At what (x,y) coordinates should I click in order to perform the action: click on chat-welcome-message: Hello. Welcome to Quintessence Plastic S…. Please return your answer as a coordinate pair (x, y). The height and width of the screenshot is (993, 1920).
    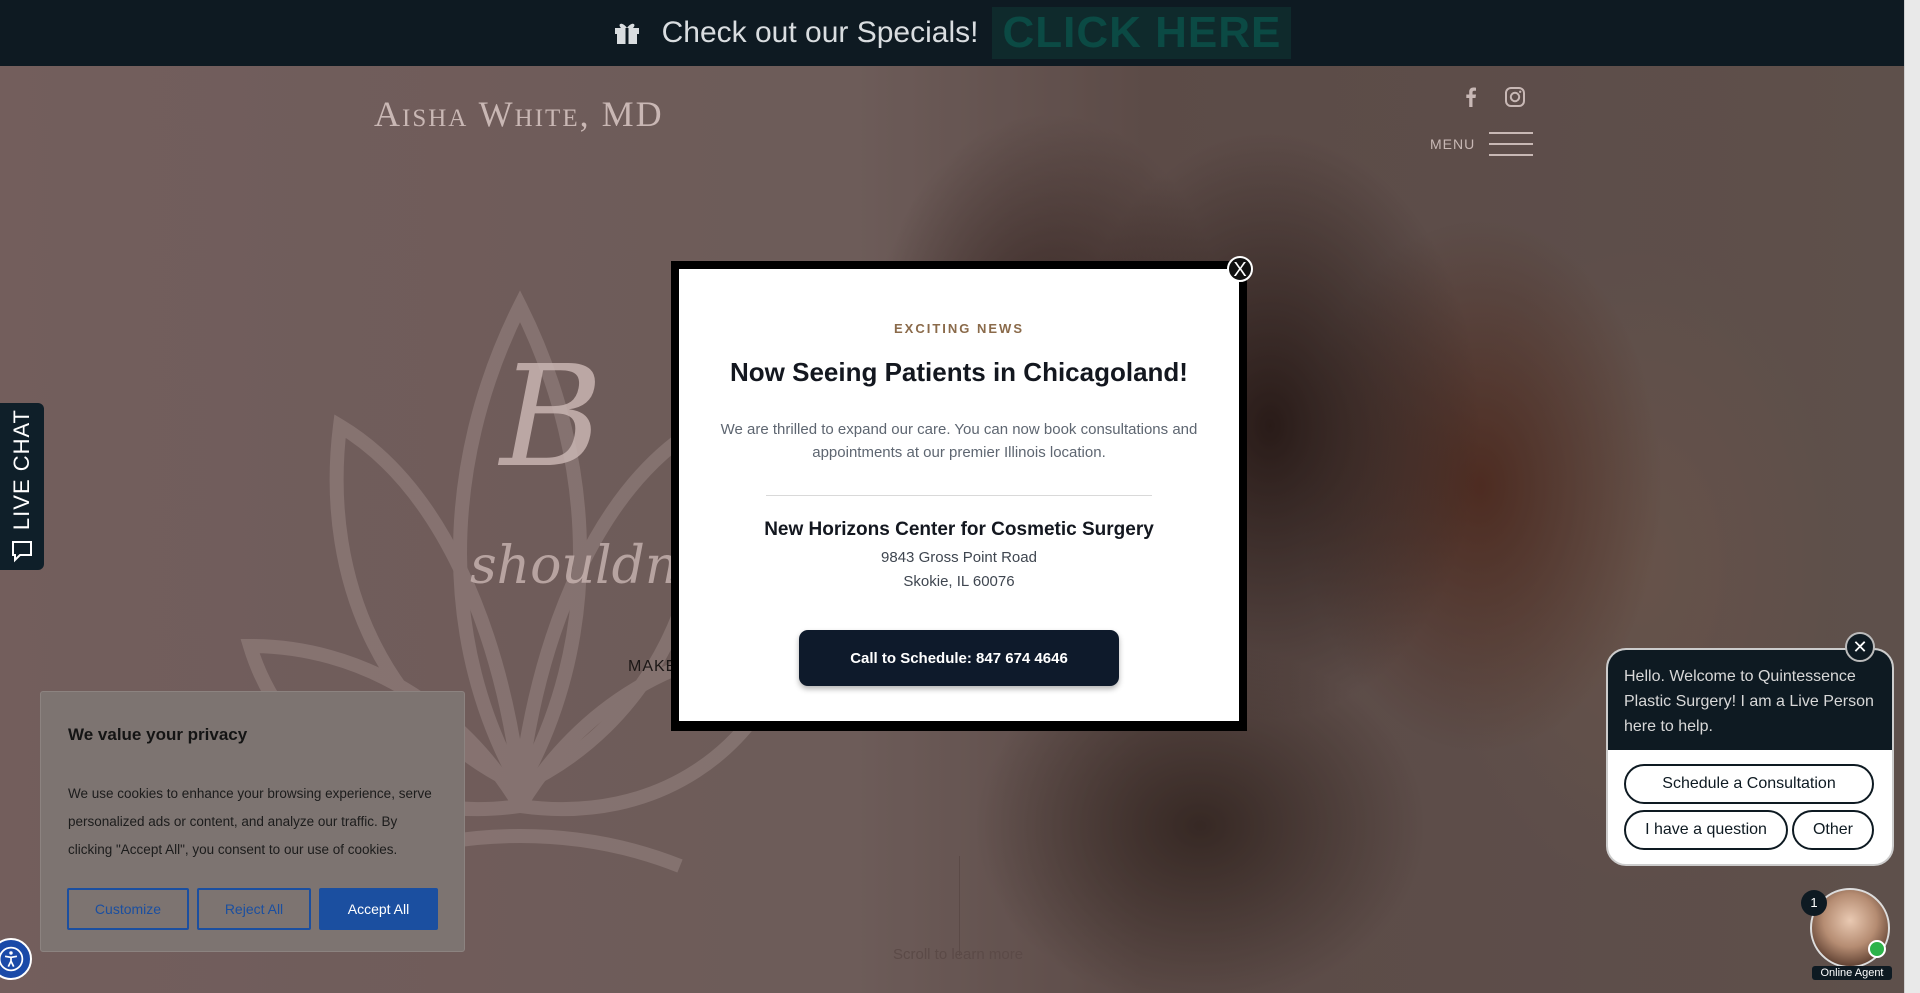
    Looking at the image, I should click on (1750, 700).